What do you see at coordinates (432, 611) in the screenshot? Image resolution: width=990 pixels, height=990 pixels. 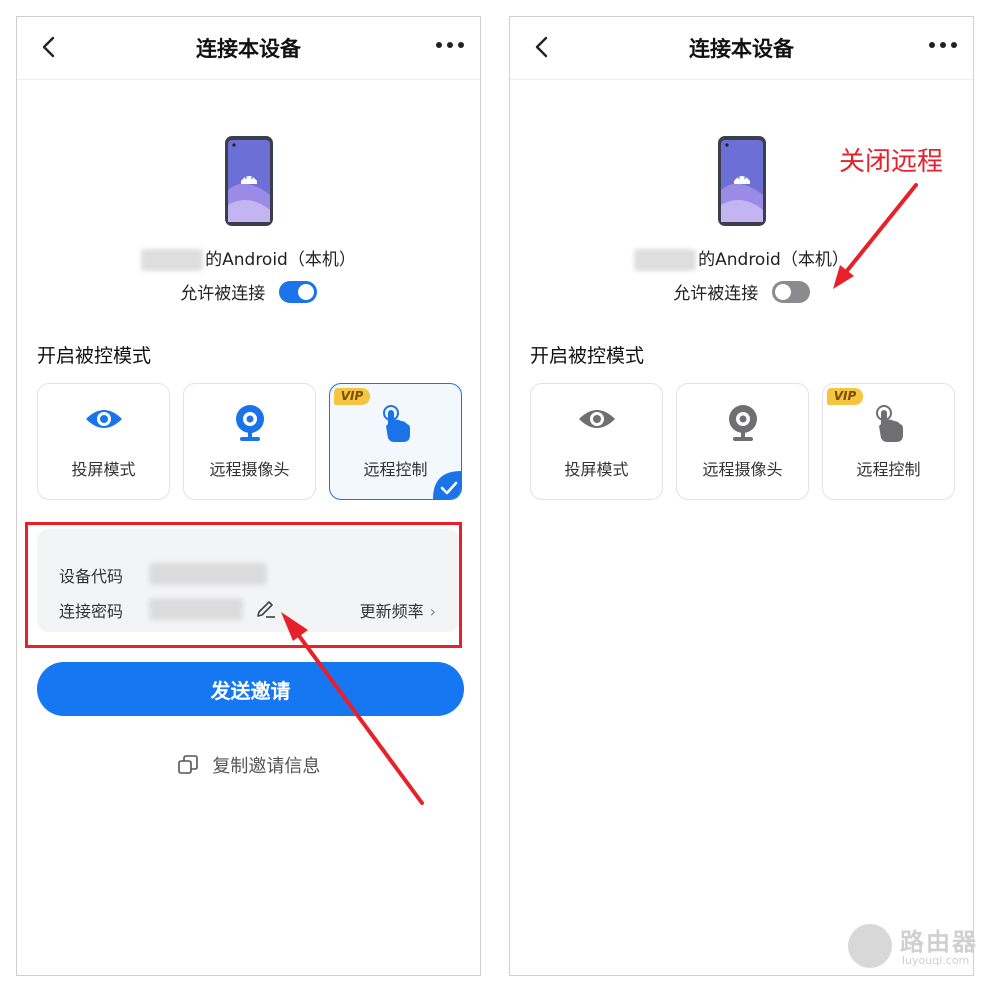 I see `chevron-right-icon: ›` at bounding box center [432, 611].